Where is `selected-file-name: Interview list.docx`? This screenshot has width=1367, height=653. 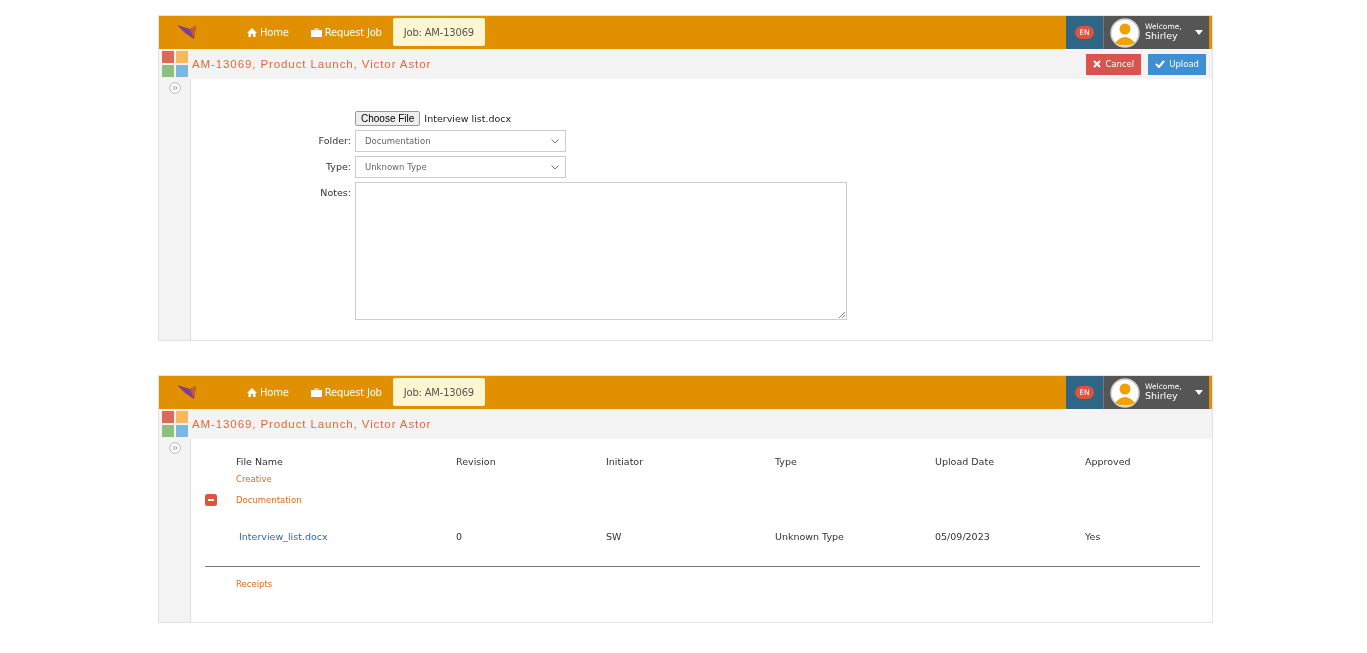 selected-file-name: Interview list.docx is located at coordinates (468, 118).